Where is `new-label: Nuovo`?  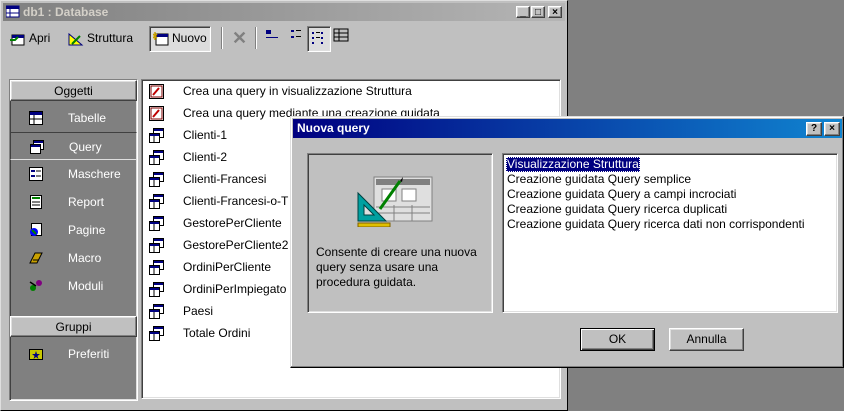 new-label: Nuovo is located at coordinates (189, 38).